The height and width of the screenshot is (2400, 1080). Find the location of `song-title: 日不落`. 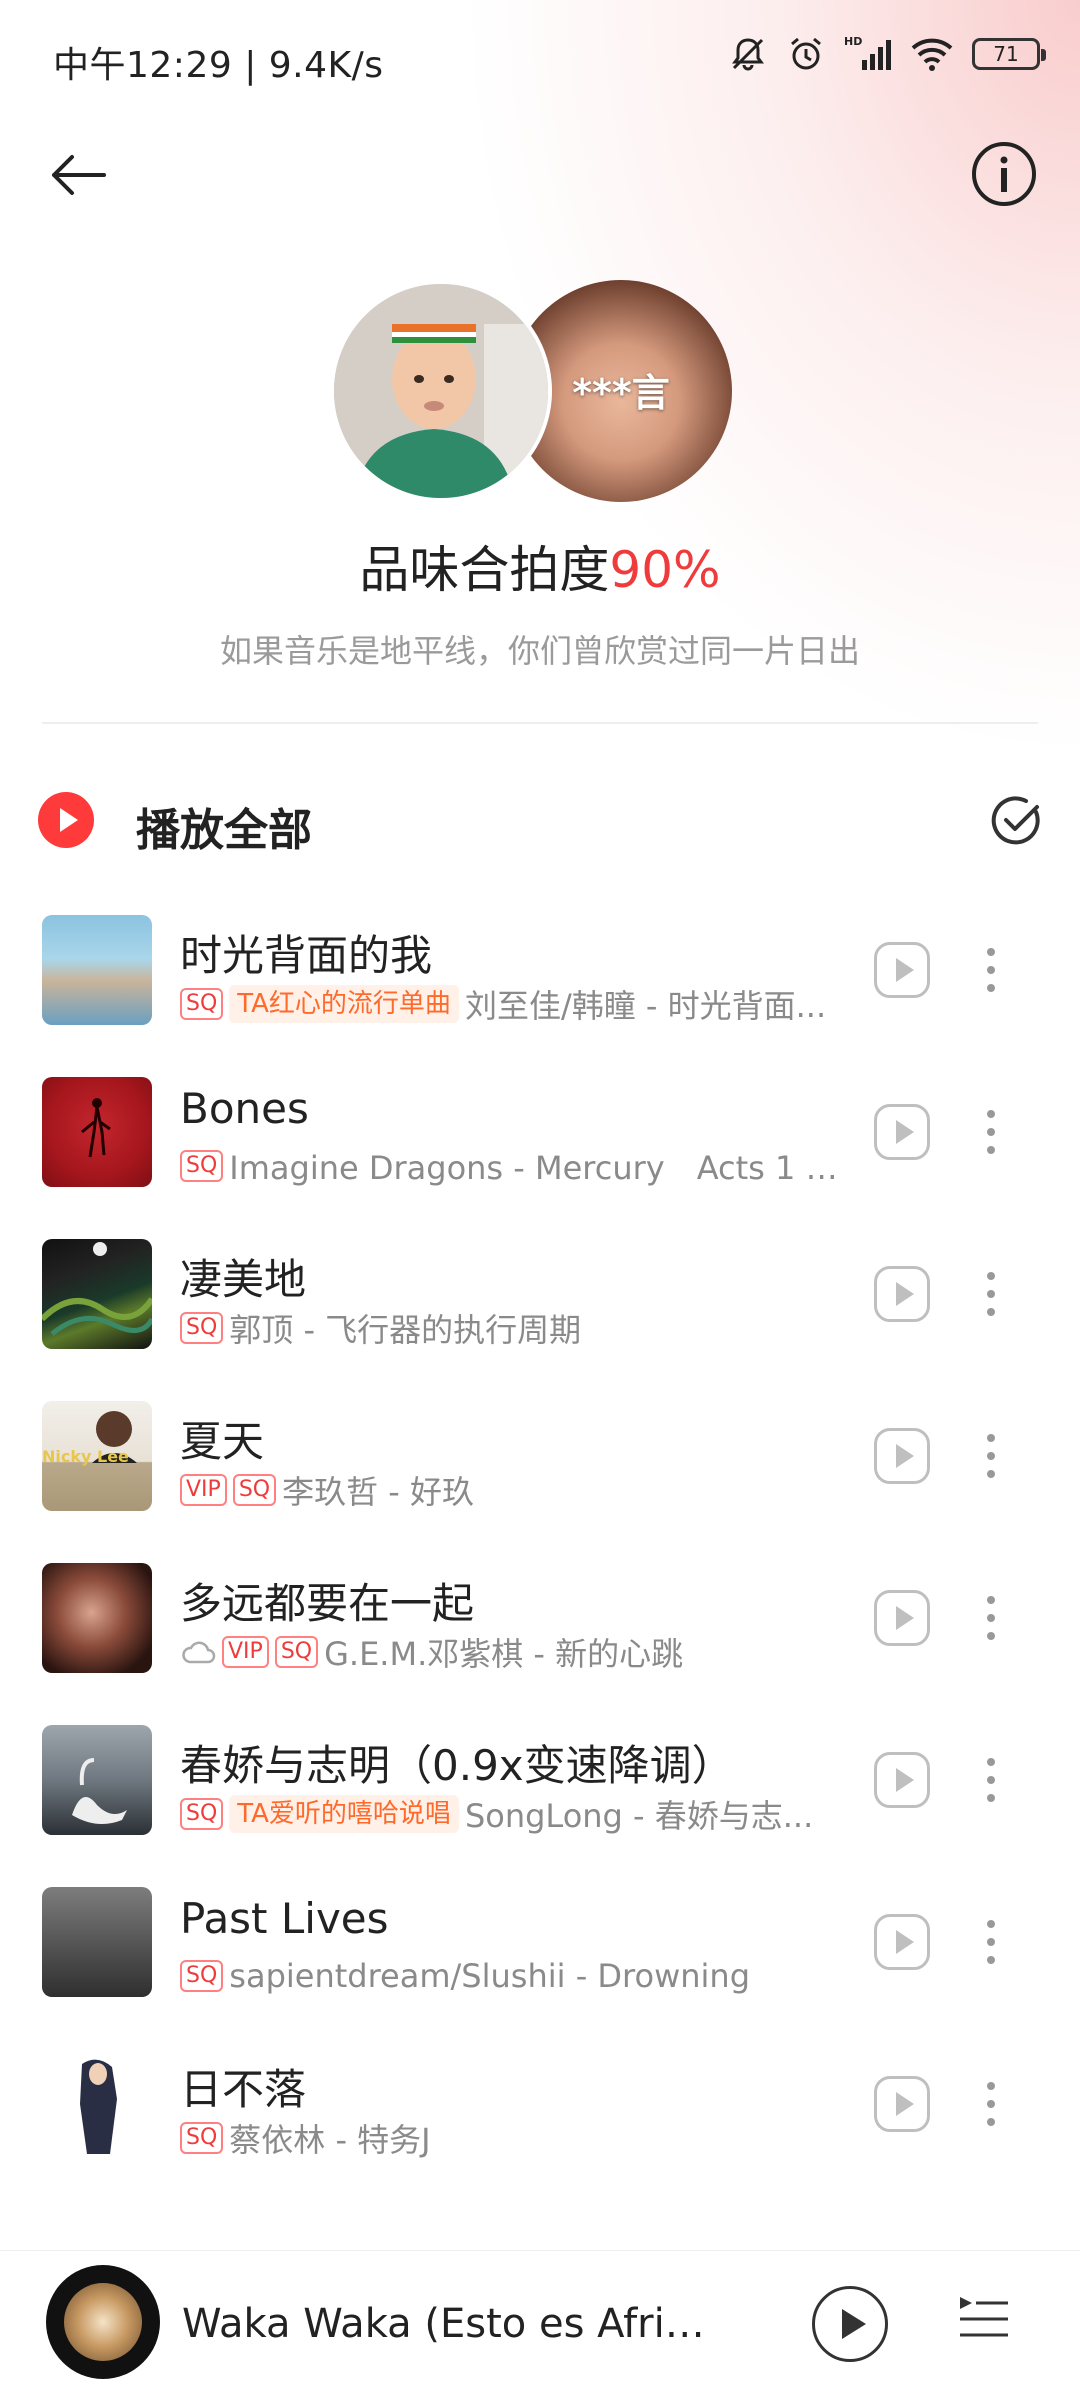

song-title: 日不落 is located at coordinates (243, 2089).